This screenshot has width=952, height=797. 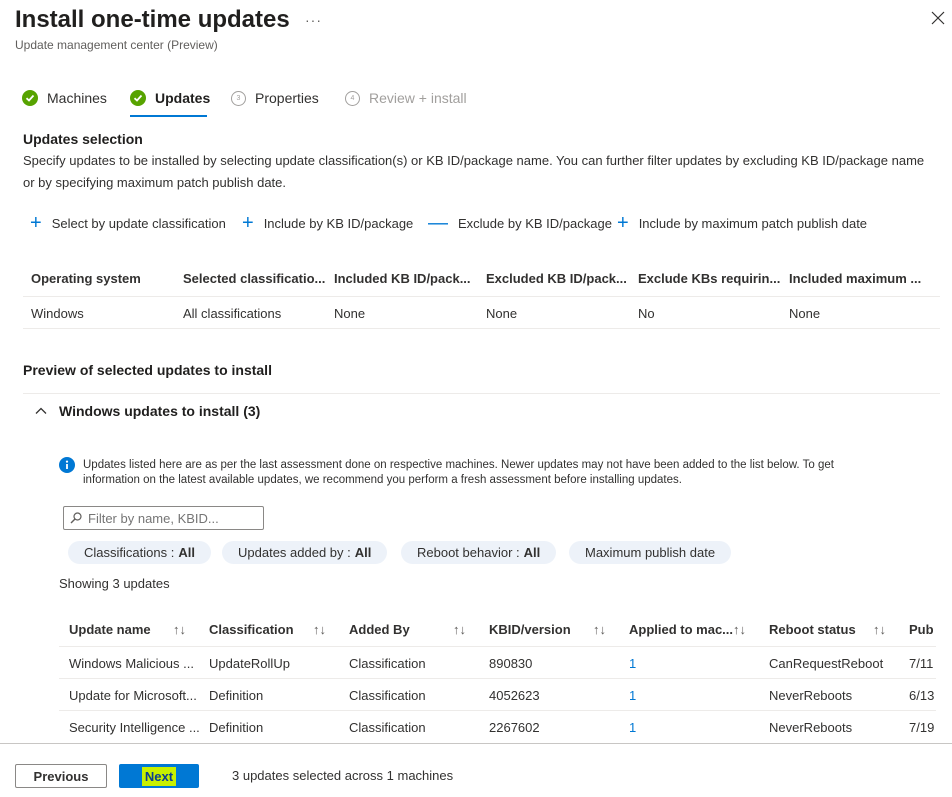 I want to click on action-label: Select by update classification, so click(x=138, y=223).